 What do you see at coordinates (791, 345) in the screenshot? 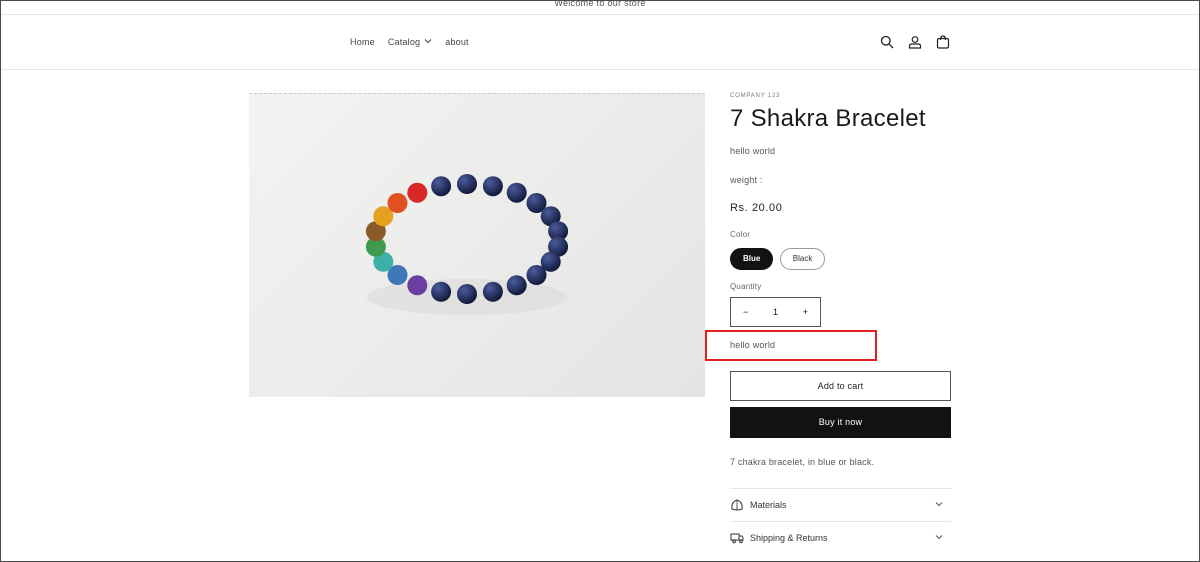
I see `highlight-box` at bounding box center [791, 345].